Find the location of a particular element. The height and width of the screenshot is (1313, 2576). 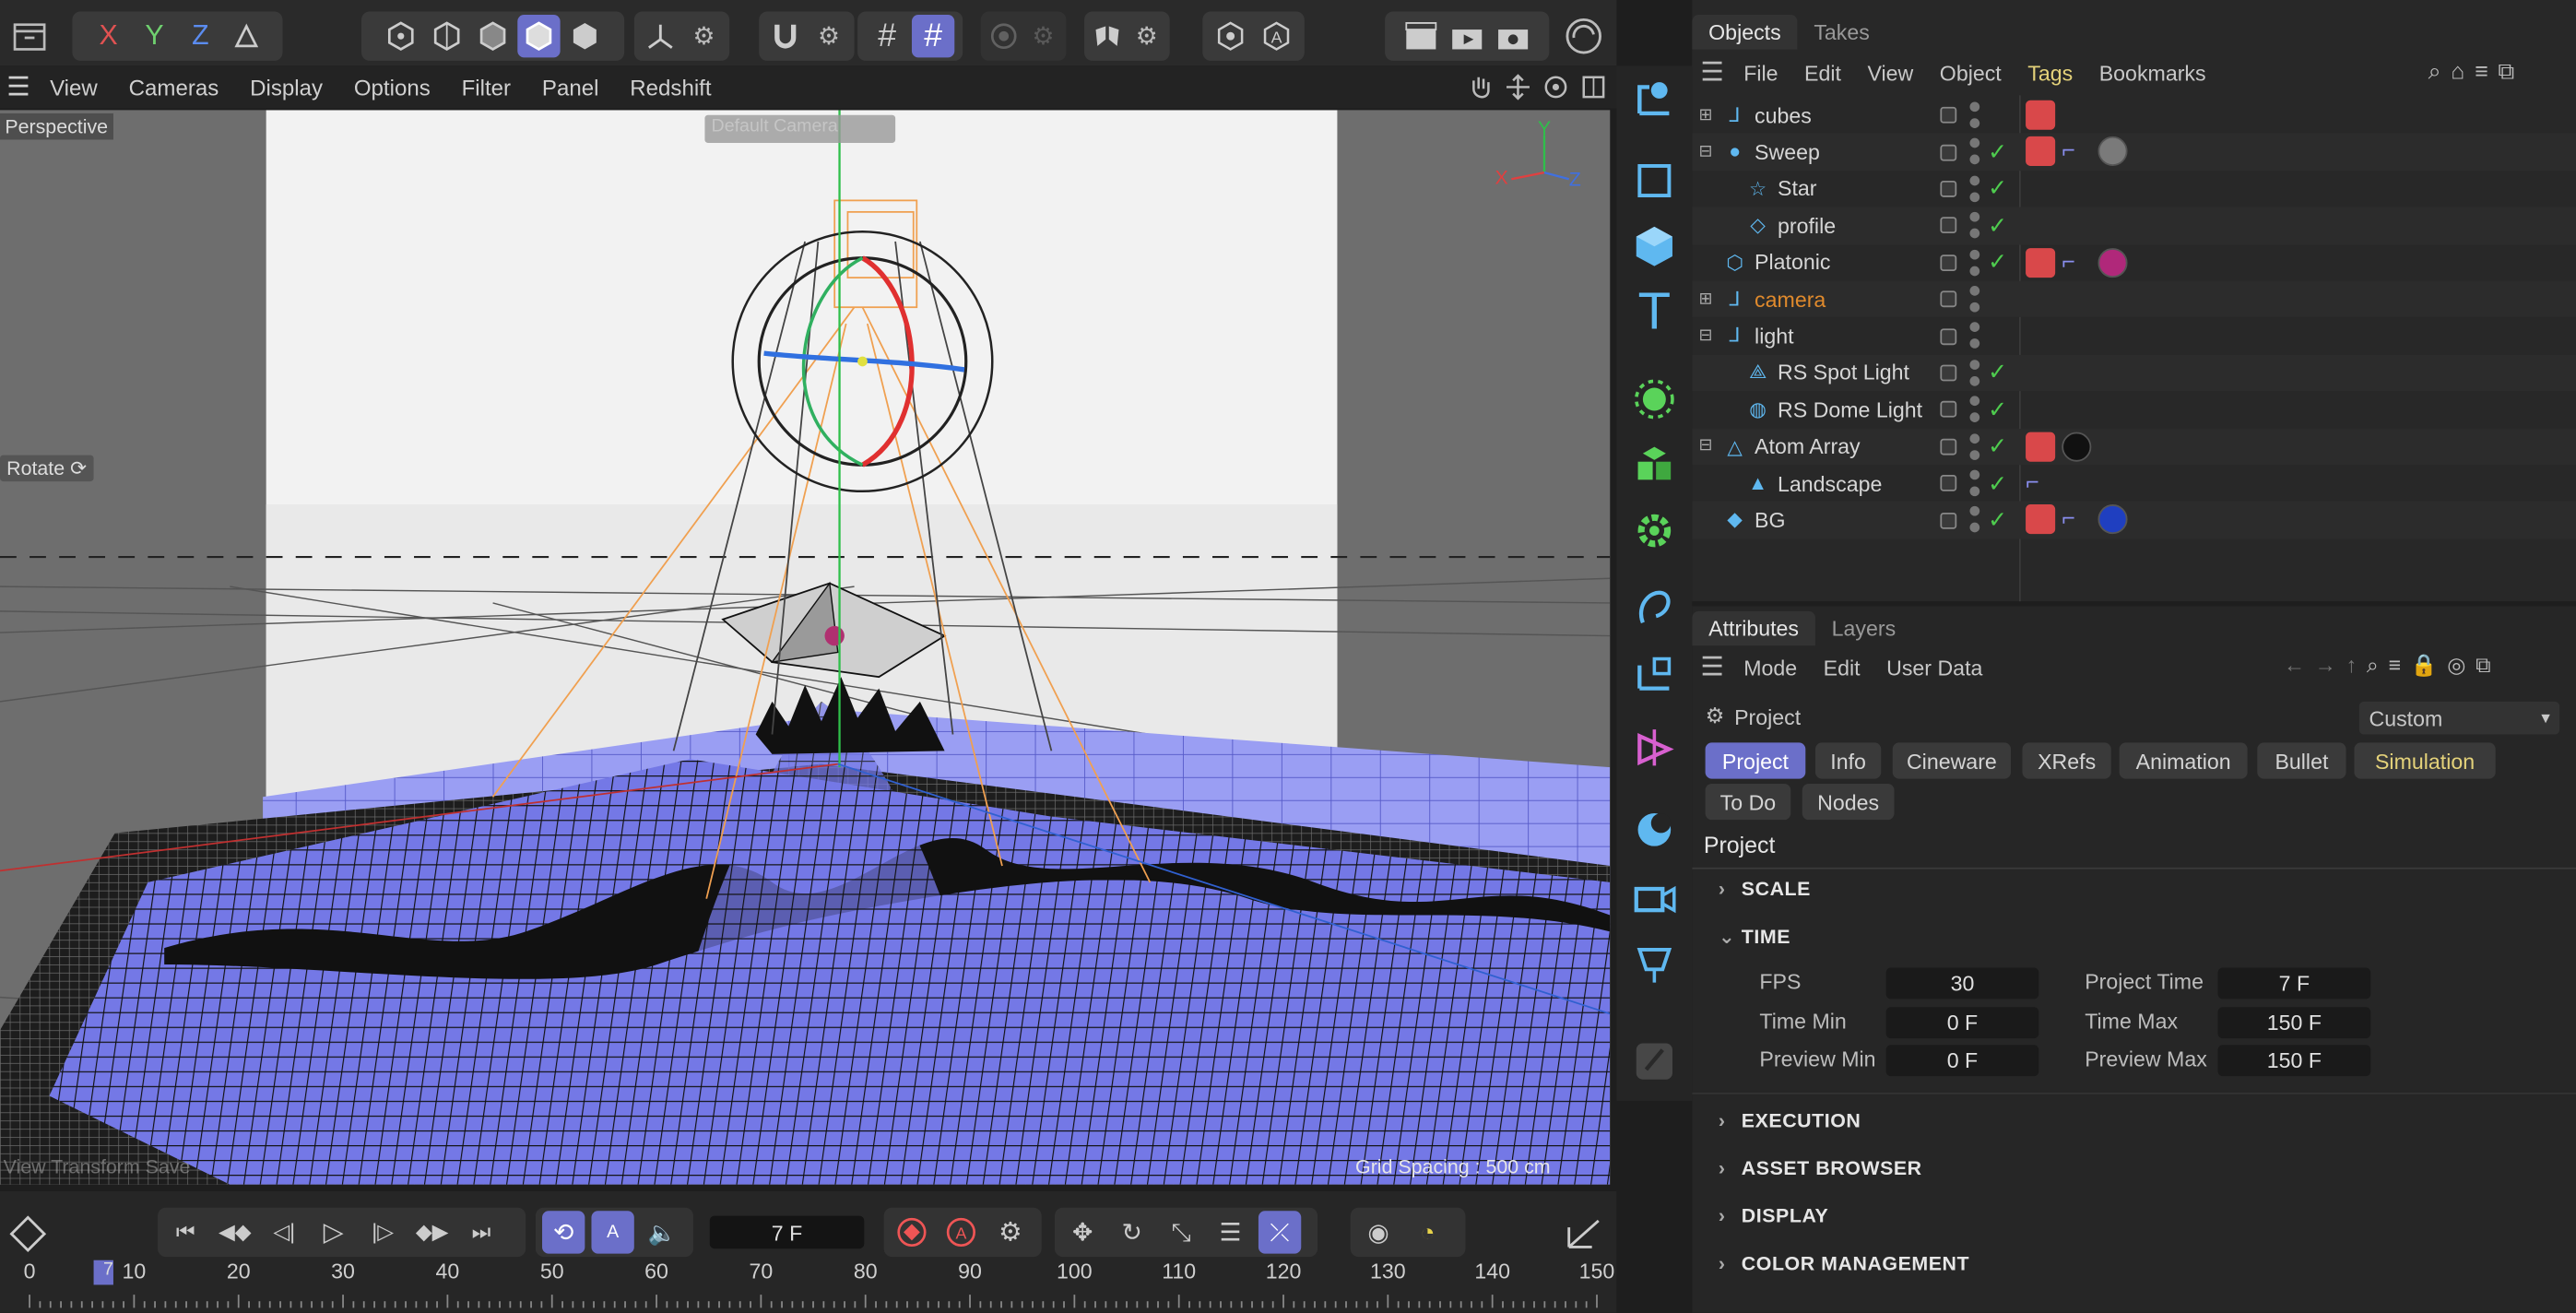

section-header: › SCALE is located at coordinates (1765, 889).